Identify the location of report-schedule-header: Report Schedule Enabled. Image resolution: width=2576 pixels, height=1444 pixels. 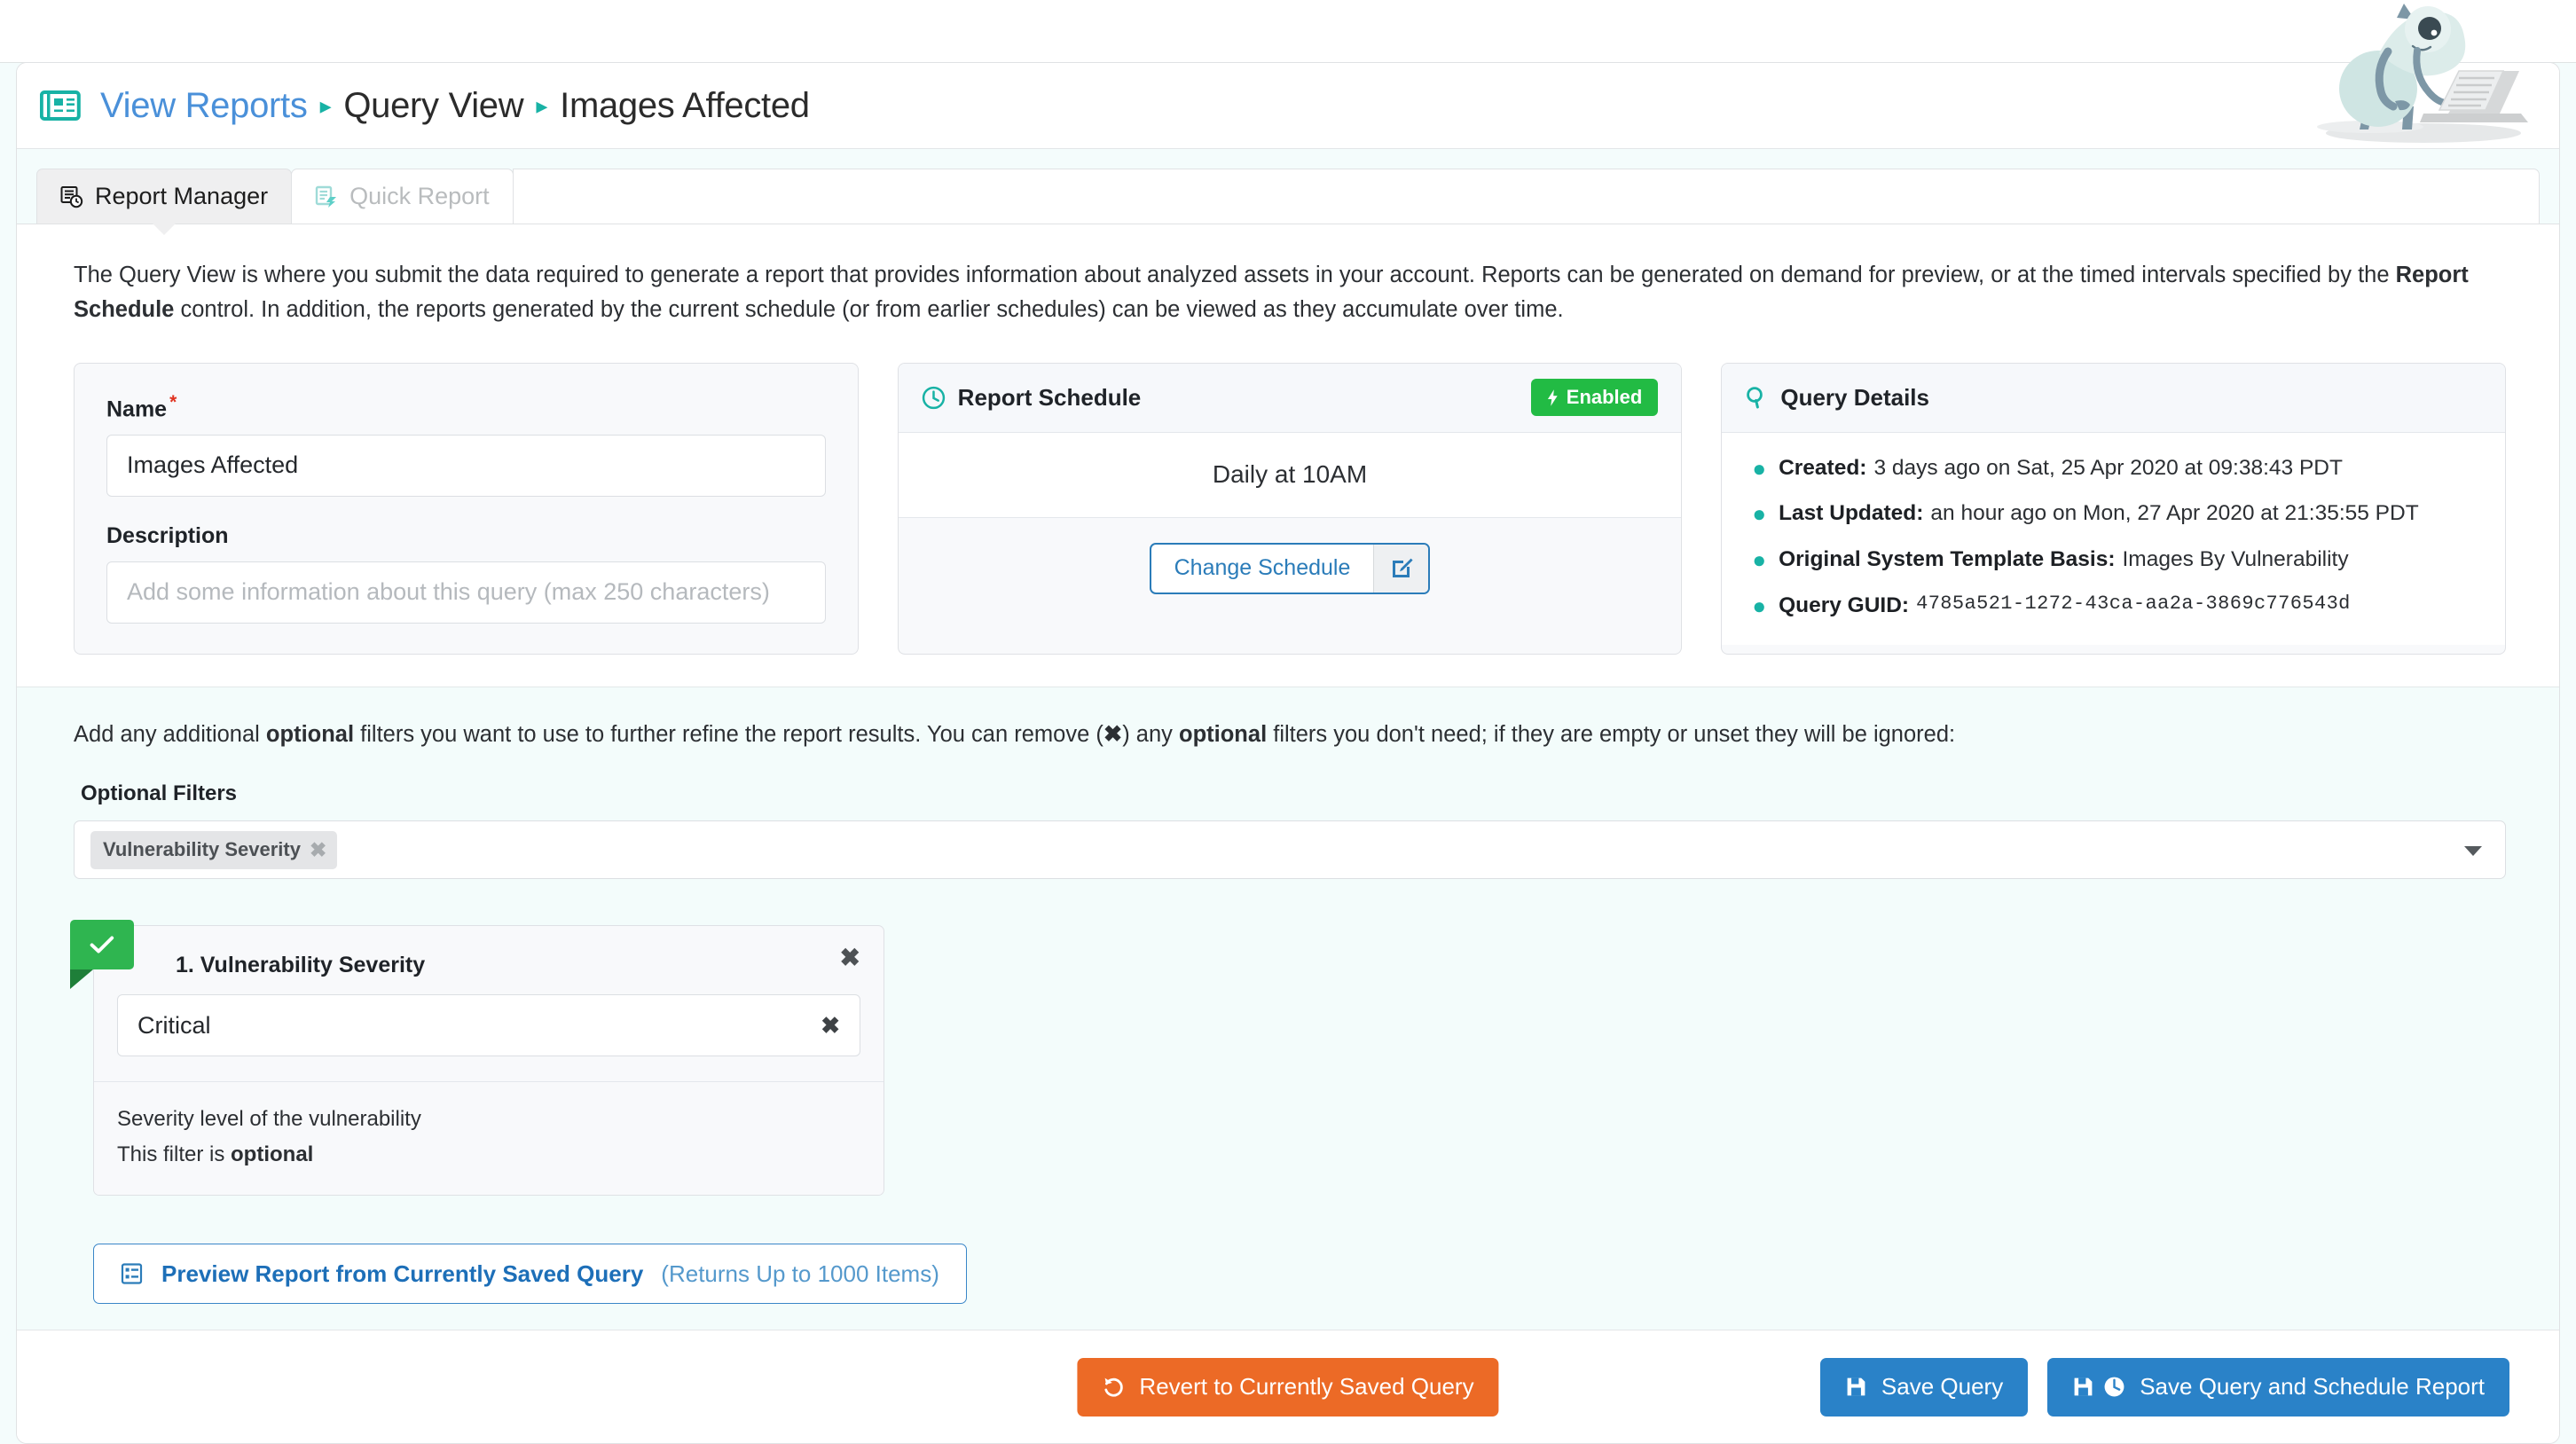
(1290, 398).